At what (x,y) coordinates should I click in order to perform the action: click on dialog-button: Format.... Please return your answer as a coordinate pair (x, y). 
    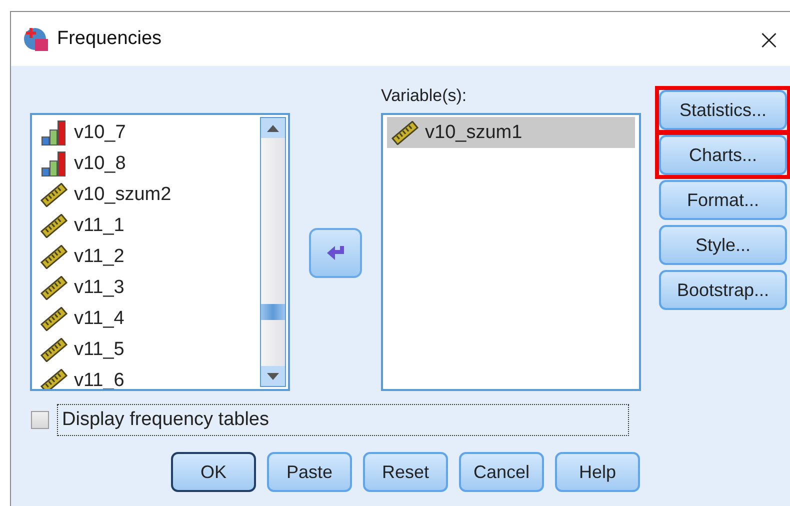
    Looking at the image, I should click on (723, 200).